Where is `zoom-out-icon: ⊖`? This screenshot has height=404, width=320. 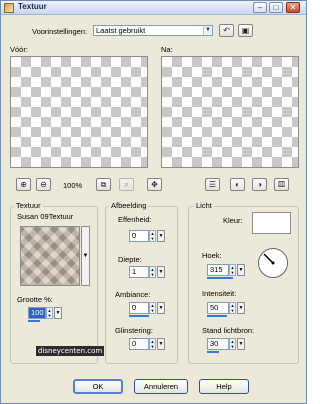 zoom-out-icon: ⊖ is located at coordinates (43, 184).